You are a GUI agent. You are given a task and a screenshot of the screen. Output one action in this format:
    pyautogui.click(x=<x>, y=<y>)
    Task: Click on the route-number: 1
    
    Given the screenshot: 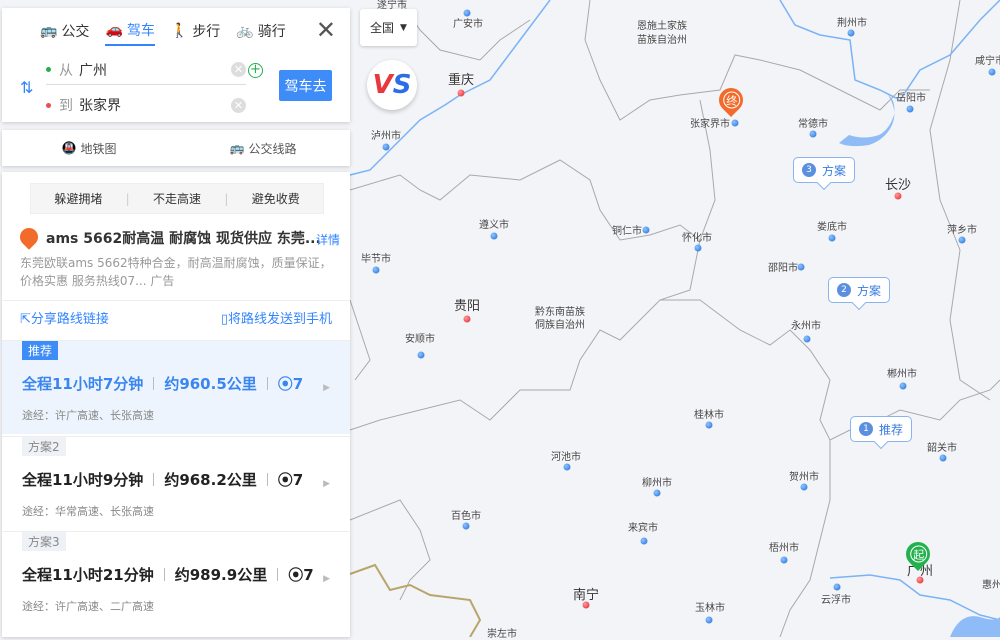 What is the action you would take?
    pyautogui.click(x=866, y=429)
    